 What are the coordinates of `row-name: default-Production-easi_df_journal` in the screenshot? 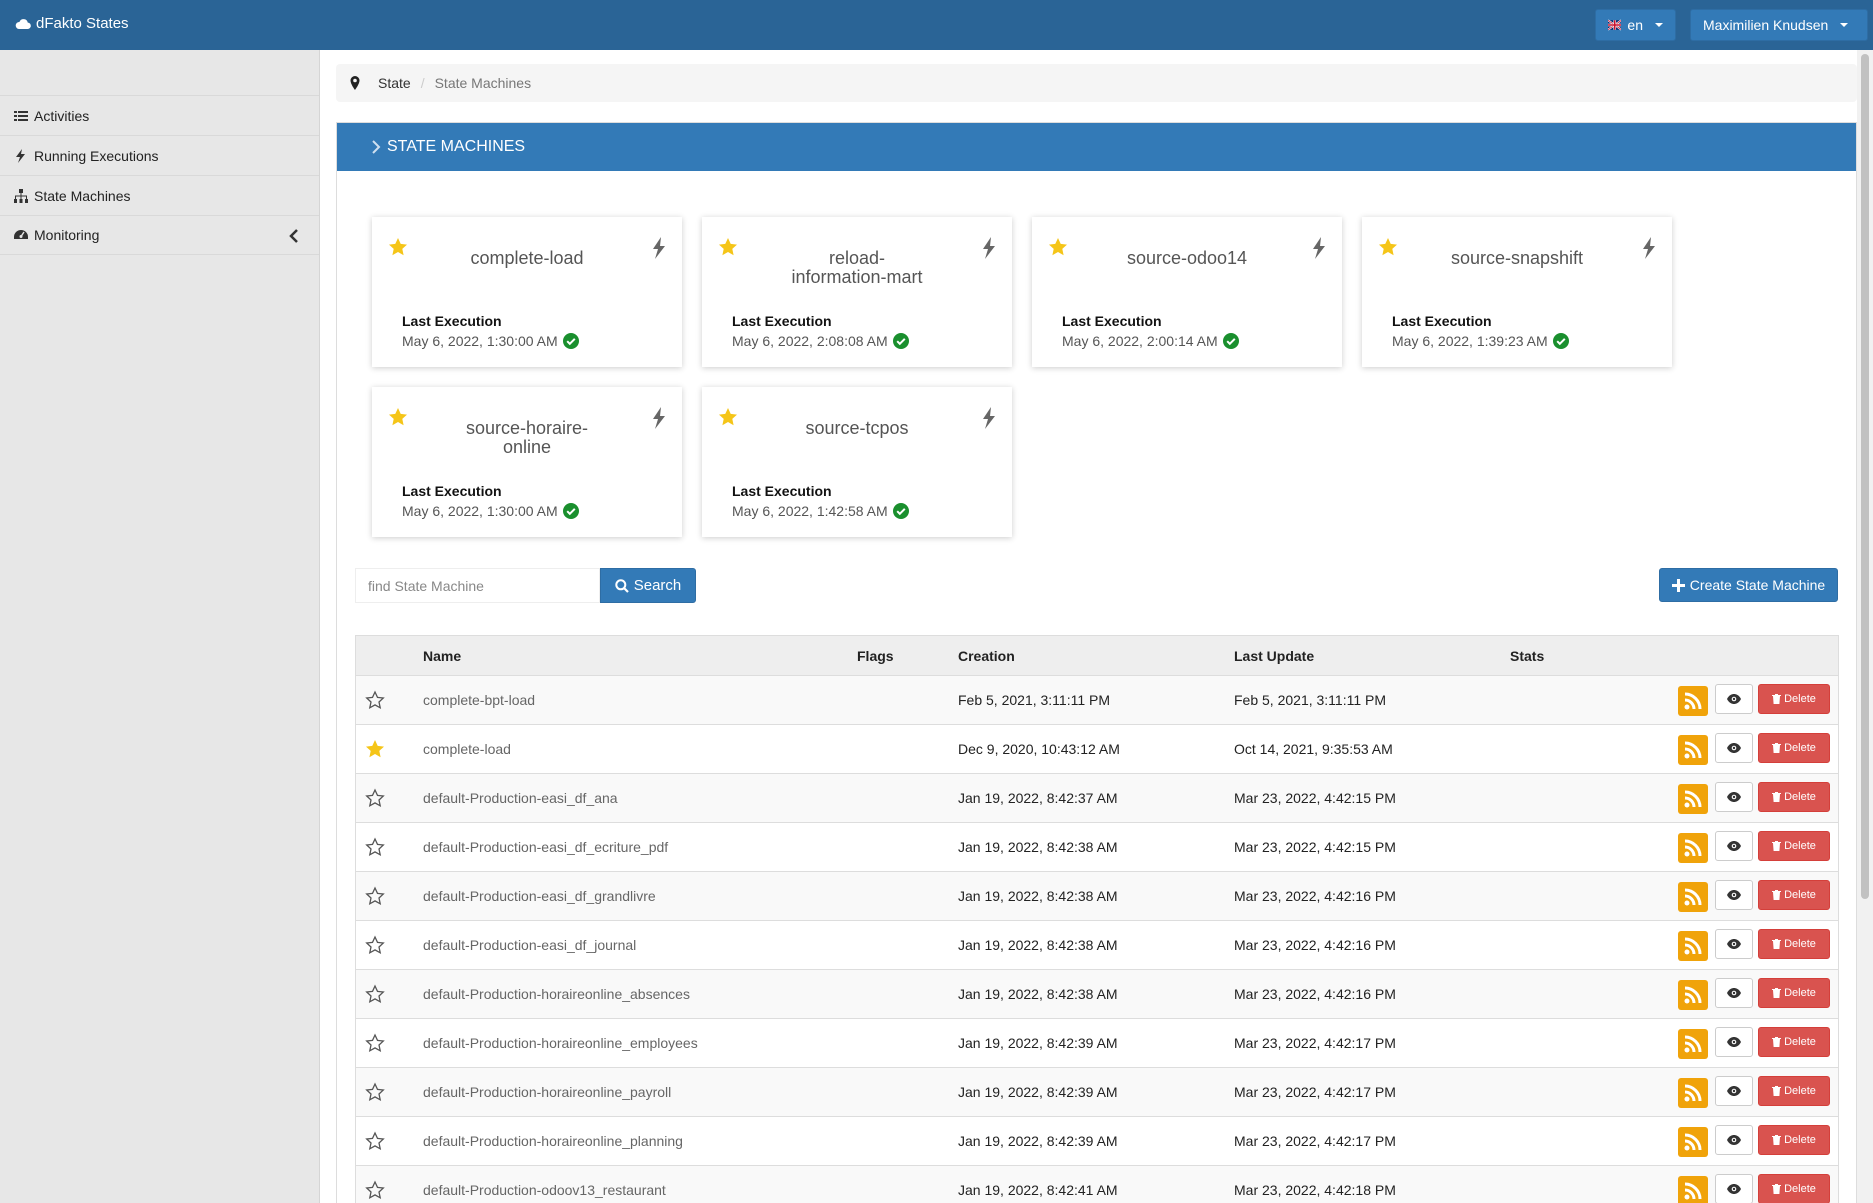 It's located at (529, 945).